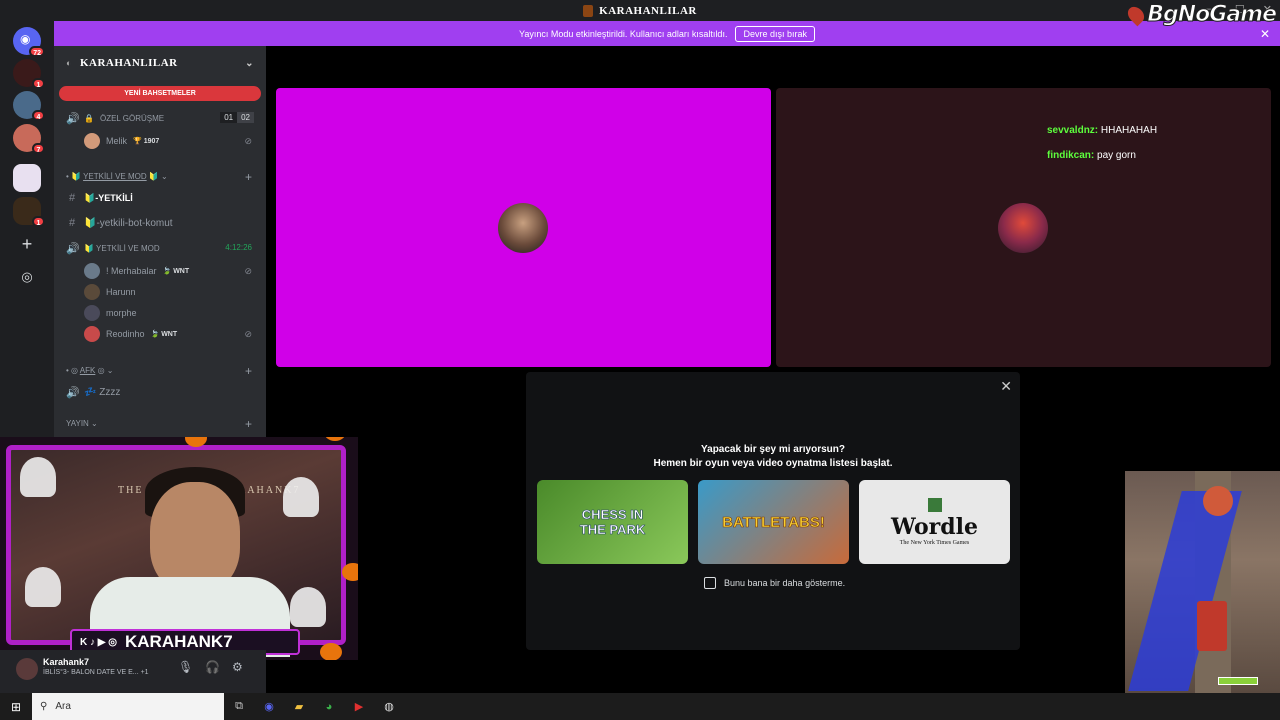  Describe the element at coordinates (96, 672) in the screenshot. I see `user-status: İBLİS°3- BALON DATE VE E... +1` at that location.